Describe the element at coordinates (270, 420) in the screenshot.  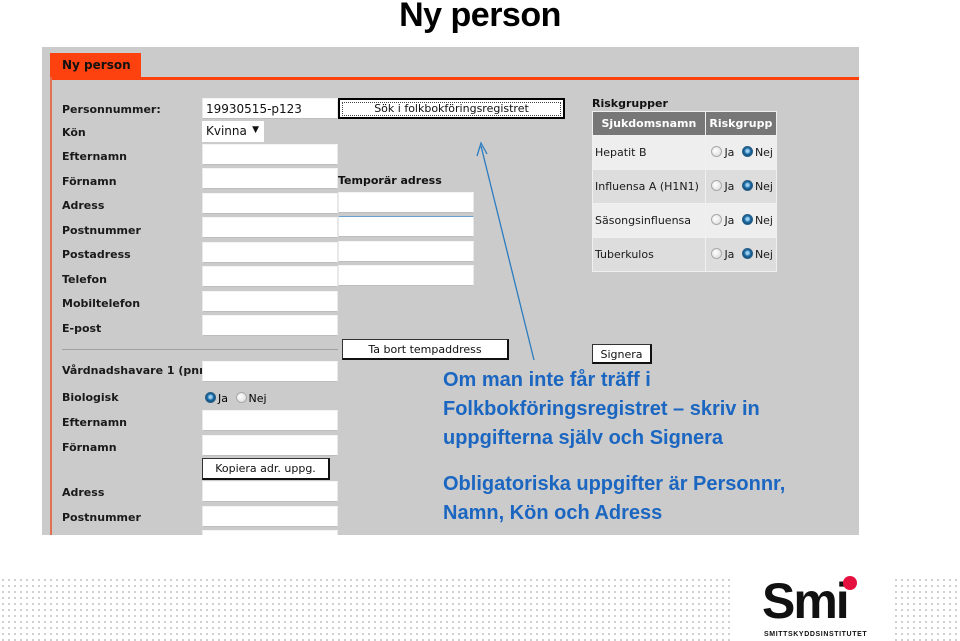
I see `guardian-efternamn-input` at that location.